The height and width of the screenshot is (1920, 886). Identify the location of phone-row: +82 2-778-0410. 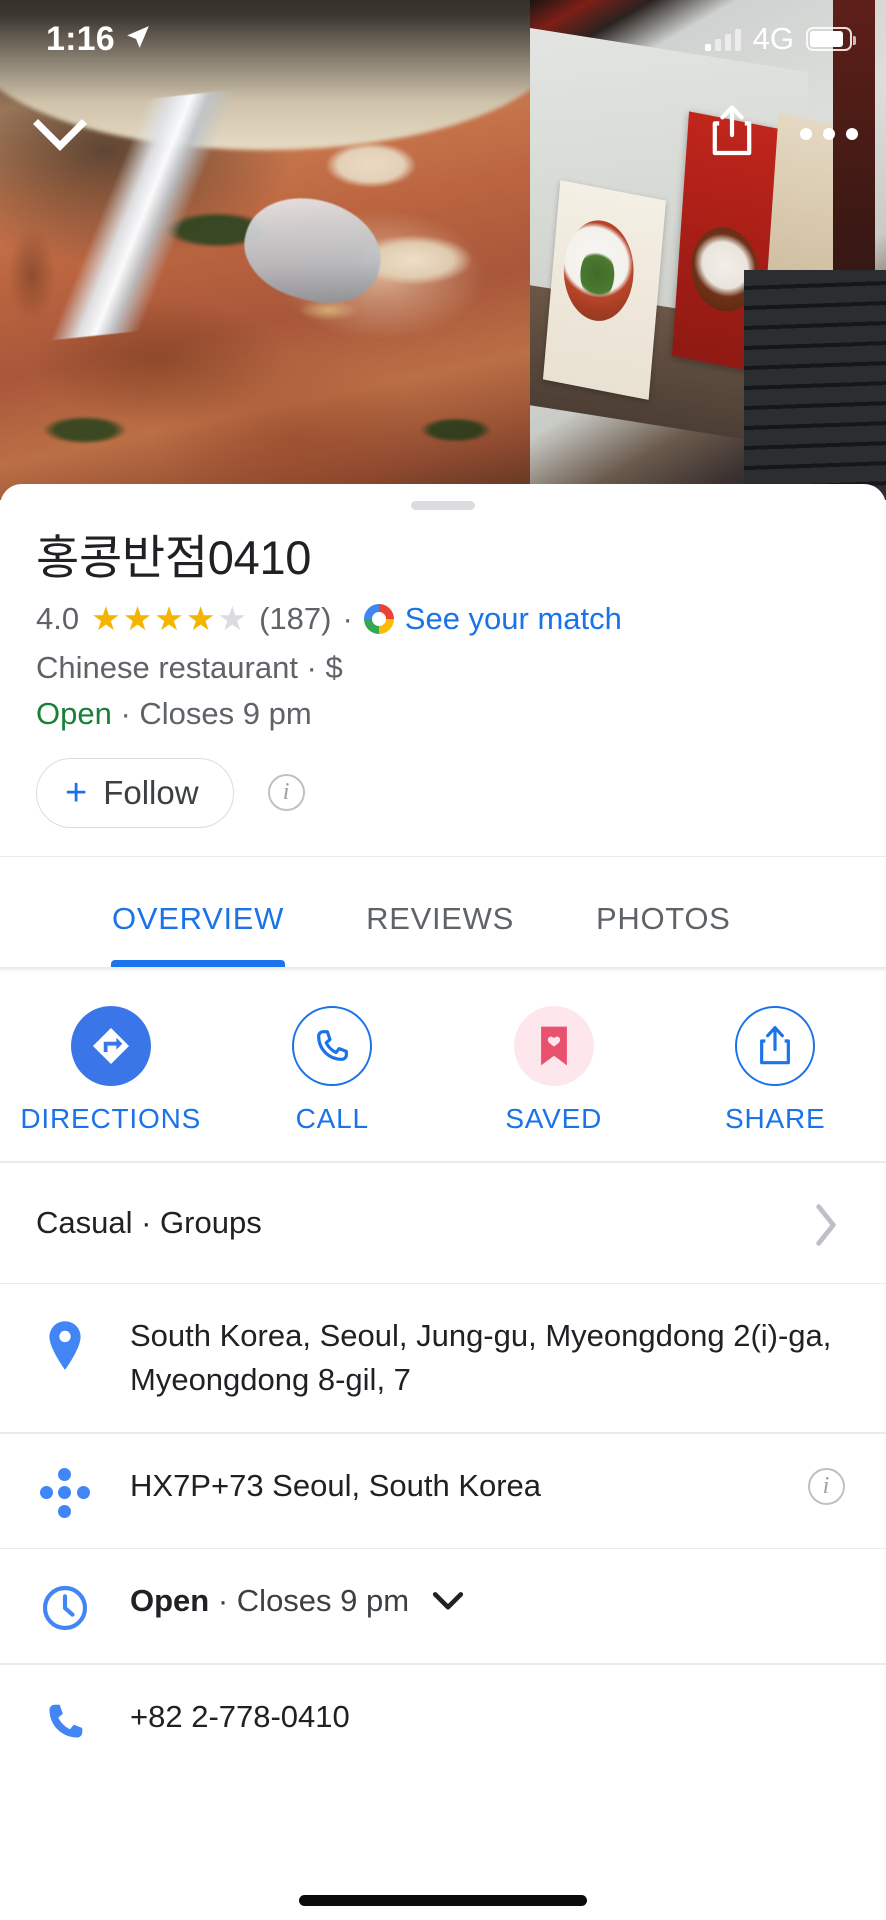
(443, 1720).